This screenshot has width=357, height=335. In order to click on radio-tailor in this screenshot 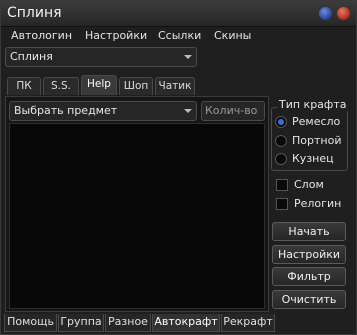, I will do `click(281, 141)`.